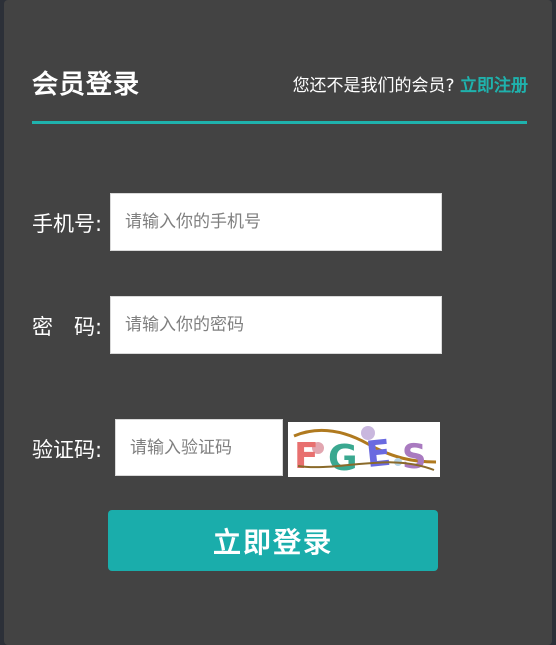 Image resolution: width=556 pixels, height=645 pixels. What do you see at coordinates (276, 222) in the screenshot?
I see `phone-input` at bounding box center [276, 222].